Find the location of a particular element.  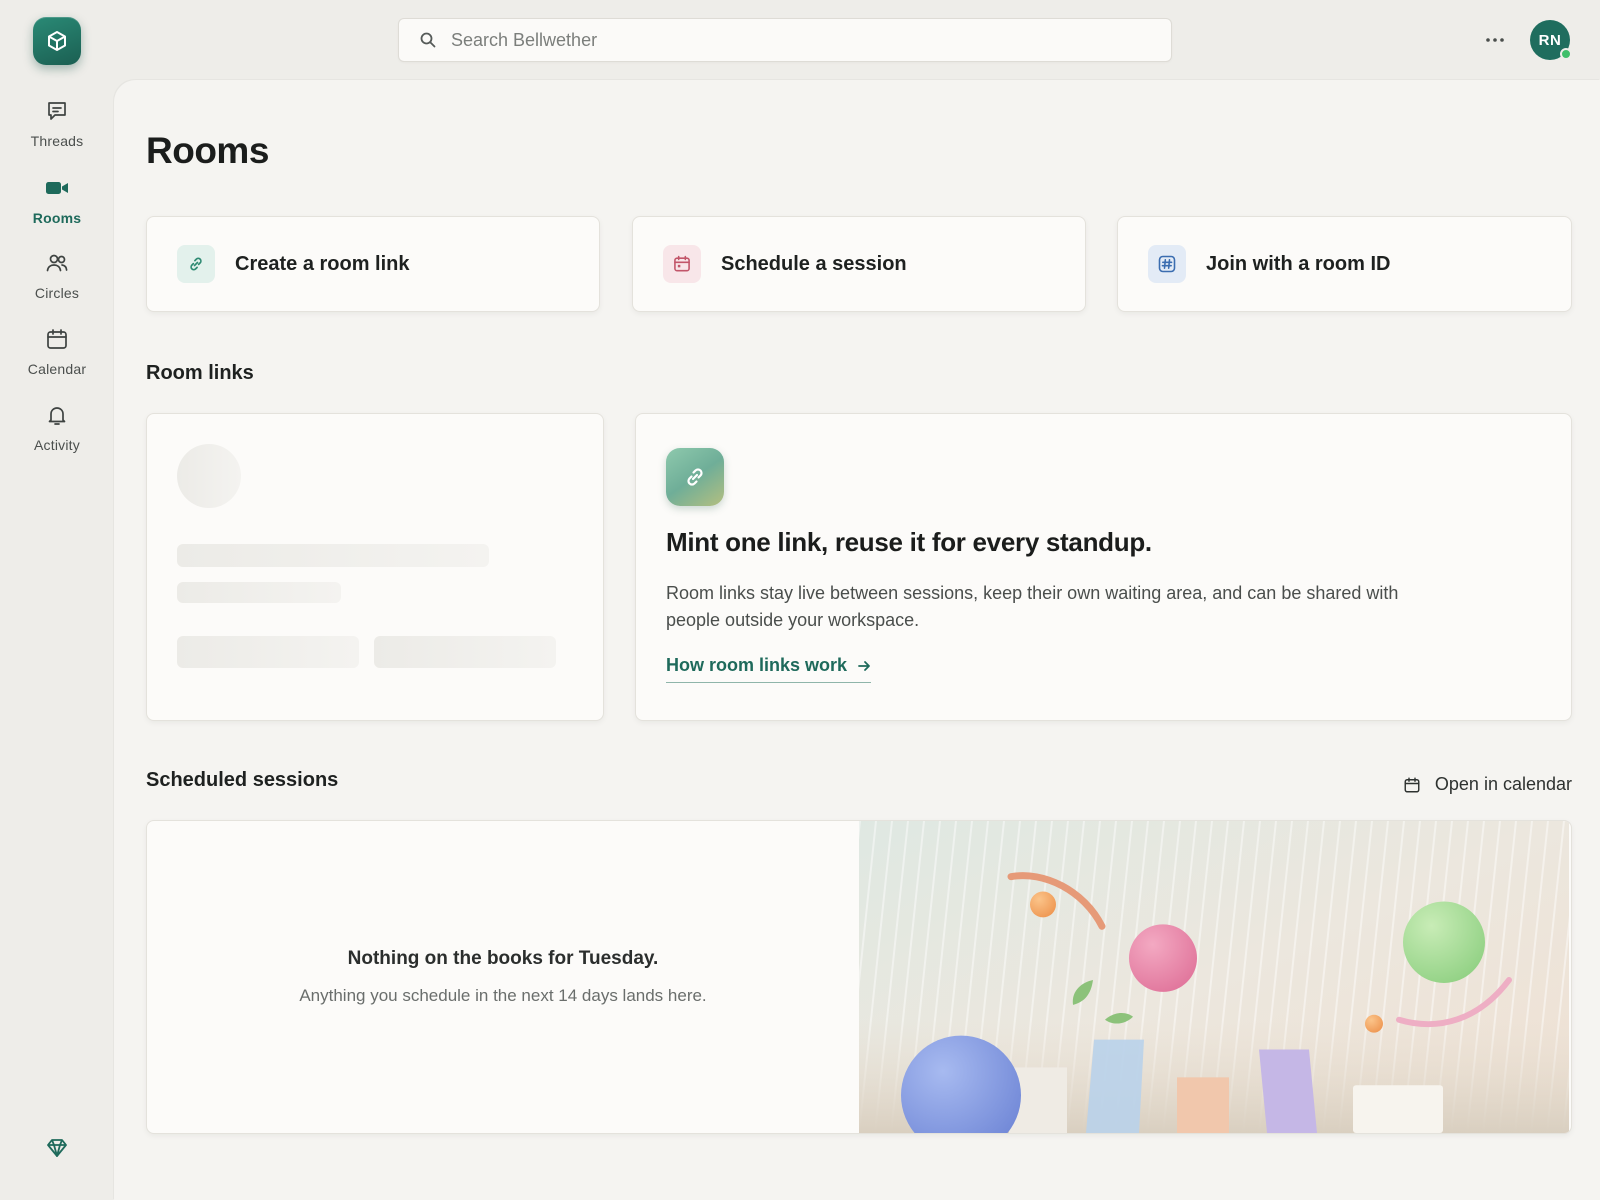

schedule-session-button: Schedule a session is located at coordinates (859, 264).